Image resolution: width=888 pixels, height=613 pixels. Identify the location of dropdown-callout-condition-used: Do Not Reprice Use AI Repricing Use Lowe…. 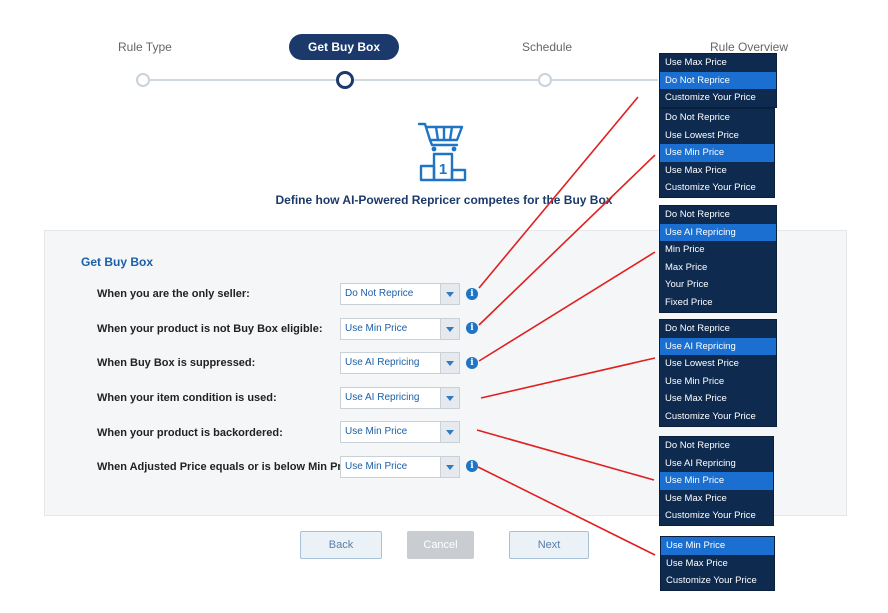
(718, 373).